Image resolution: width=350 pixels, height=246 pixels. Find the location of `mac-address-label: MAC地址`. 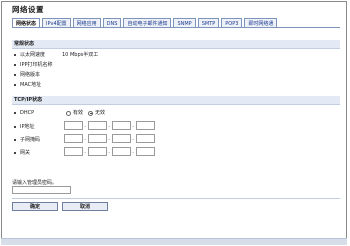

mac-address-label: MAC地址 is located at coordinates (31, 85).